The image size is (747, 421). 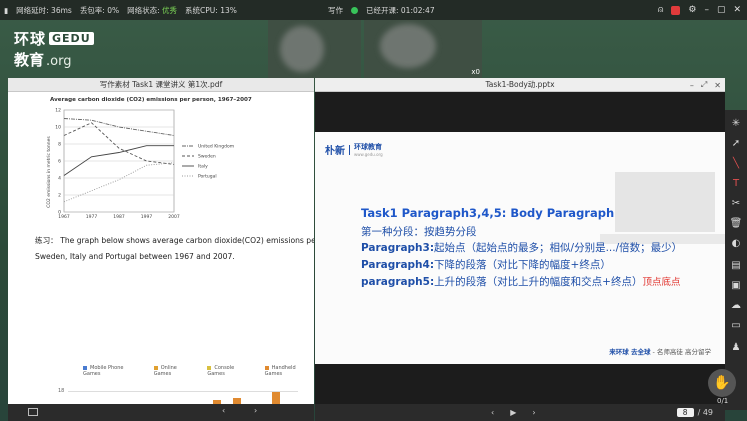 I want to click on signal-icon: ▮, so click(x=6, y=10).